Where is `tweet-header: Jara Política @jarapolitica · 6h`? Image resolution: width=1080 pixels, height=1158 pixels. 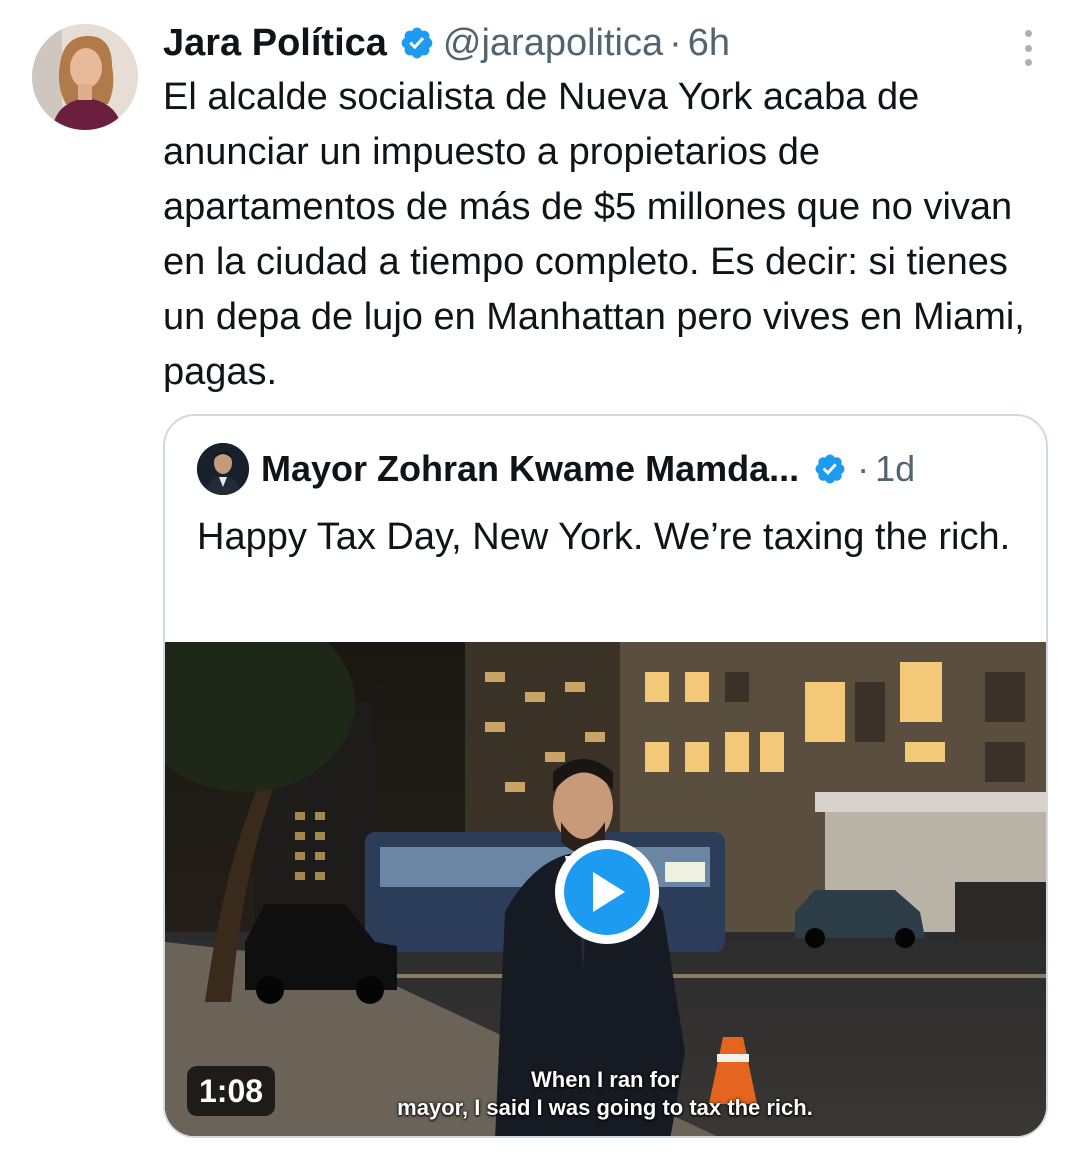
tweet-header: Jara Política @jarapolitica · 6h is located at coordinates (581, 43).